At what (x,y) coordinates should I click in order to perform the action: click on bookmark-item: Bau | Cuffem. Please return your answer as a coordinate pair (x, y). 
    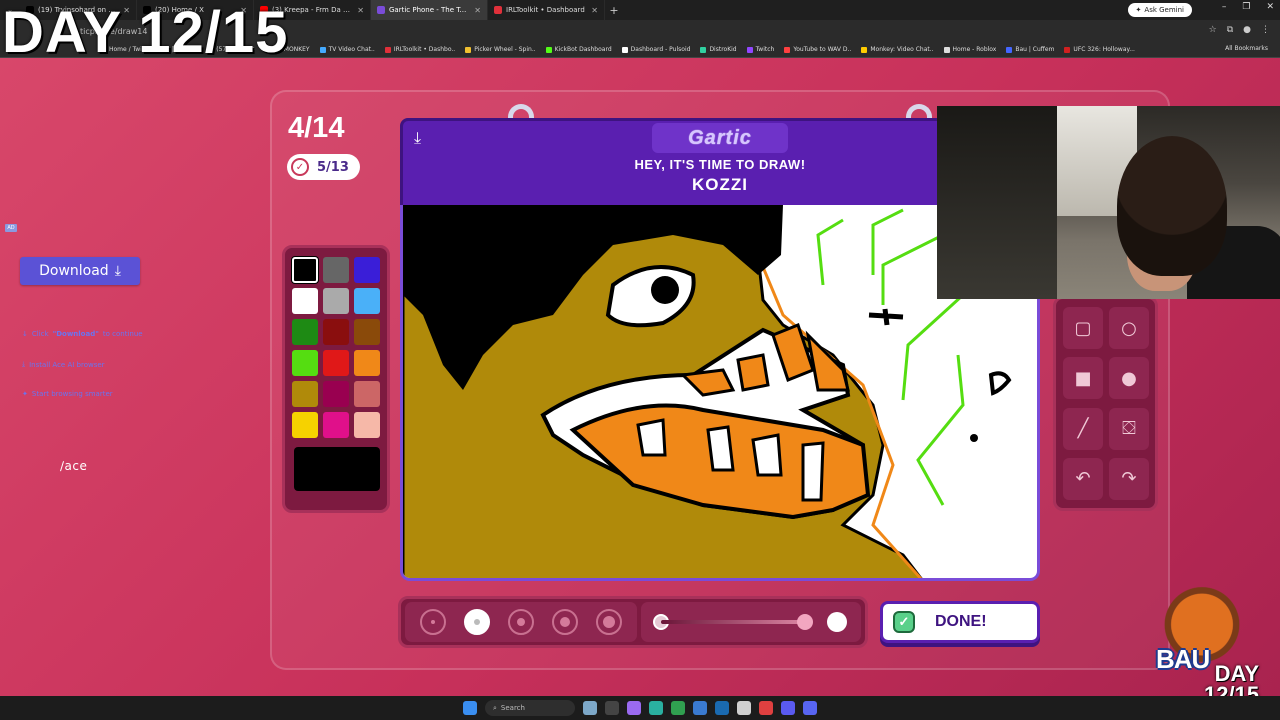
    Looking at the image, I should click on (1030, 49).